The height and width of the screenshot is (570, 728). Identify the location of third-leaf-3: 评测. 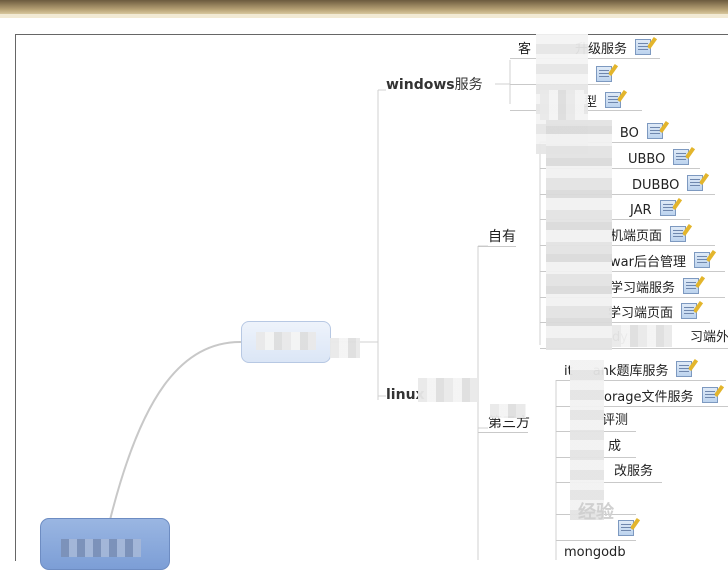
(615, 421).